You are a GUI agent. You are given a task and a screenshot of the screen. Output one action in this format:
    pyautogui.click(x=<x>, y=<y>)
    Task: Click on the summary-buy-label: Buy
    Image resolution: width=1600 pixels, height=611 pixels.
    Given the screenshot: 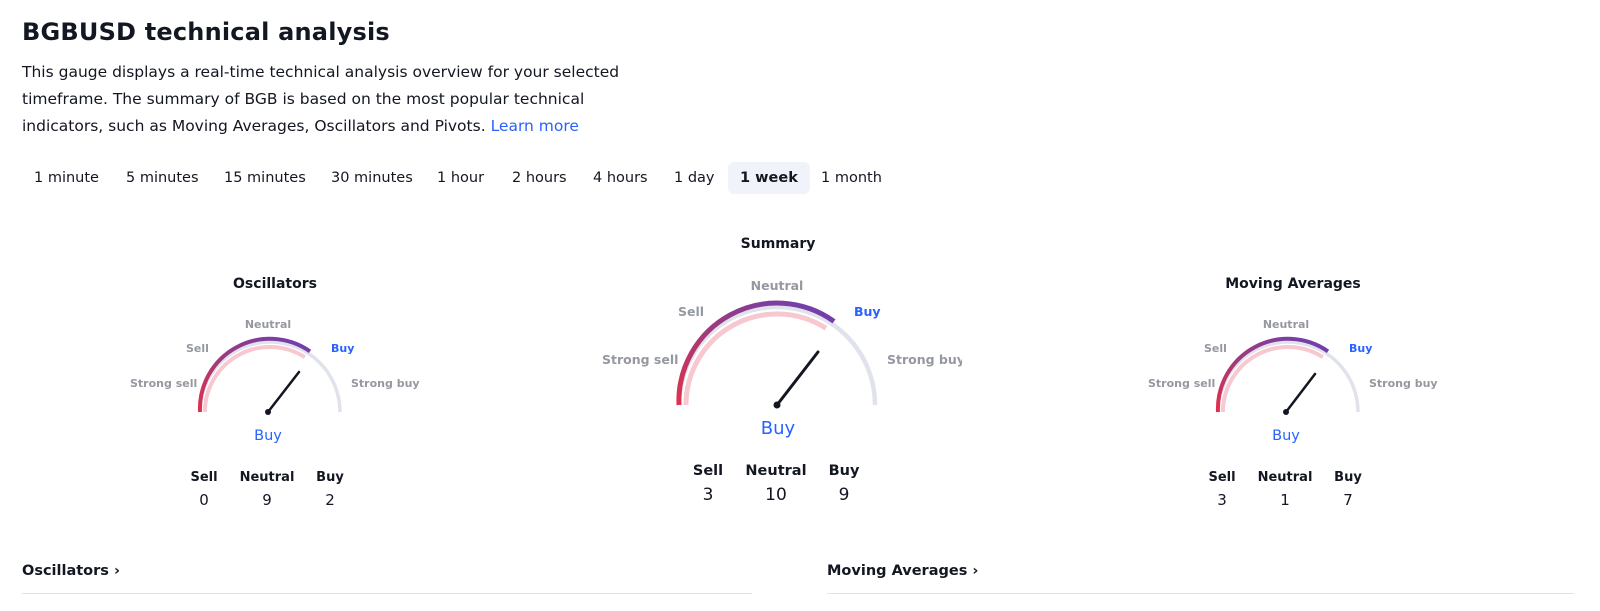 What is the action you would take?
    pyautogui.click(x=867, y=311)
    